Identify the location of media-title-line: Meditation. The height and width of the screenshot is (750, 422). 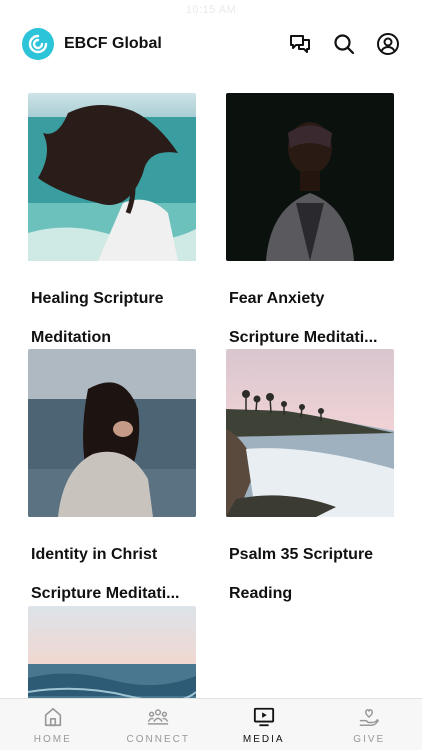
(71, 337).